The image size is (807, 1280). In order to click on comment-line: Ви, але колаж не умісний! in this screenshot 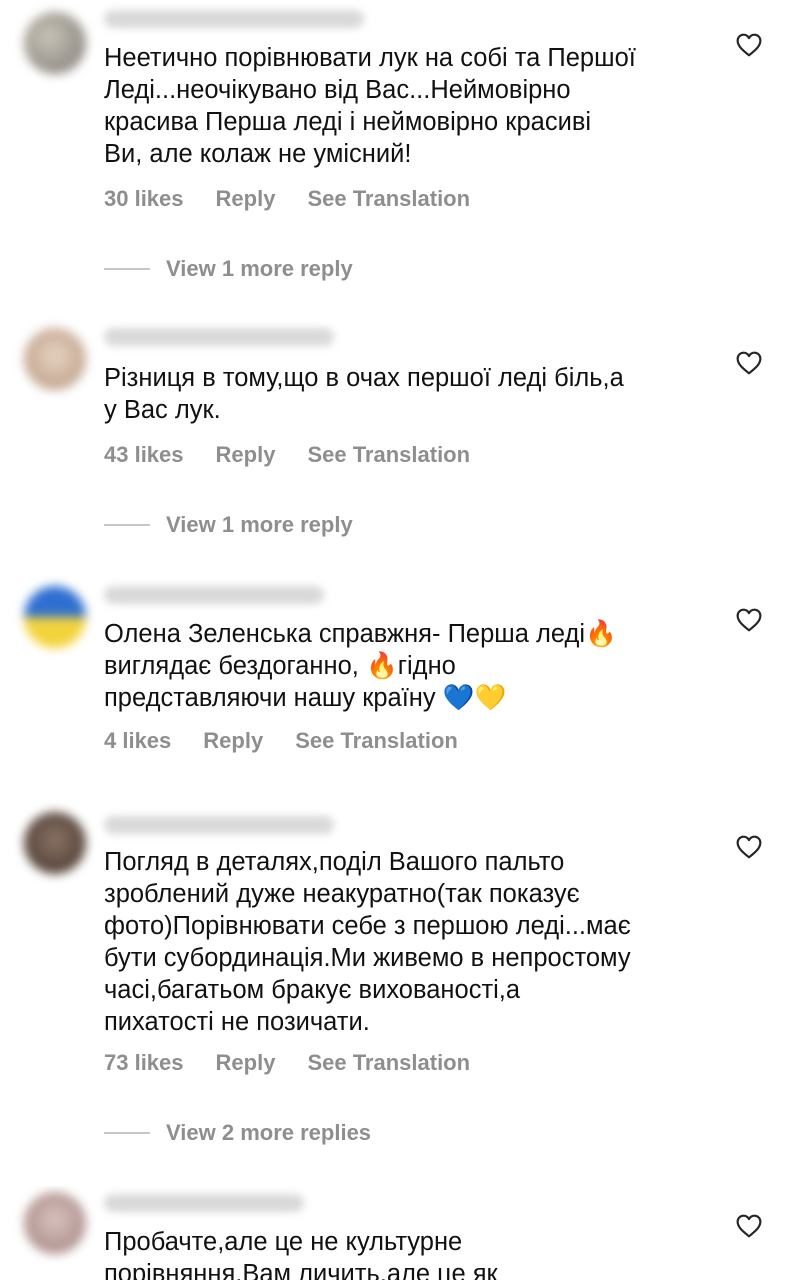, I will do `click(258, 154)`.